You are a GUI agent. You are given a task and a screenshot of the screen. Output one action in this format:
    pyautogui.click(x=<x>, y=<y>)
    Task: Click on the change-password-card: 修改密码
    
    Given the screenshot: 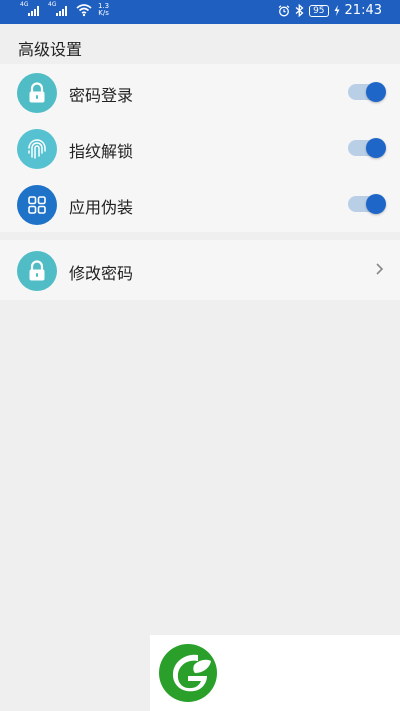 What is the action you would take?
    pyautogui.click(x=200, y=270)
    